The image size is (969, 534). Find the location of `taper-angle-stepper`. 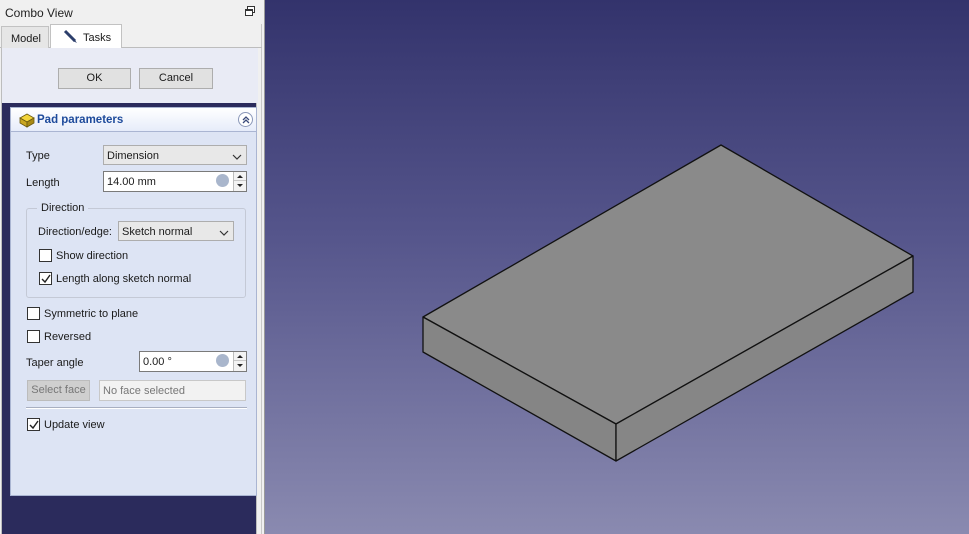

taper-angle-stepper is located at coordinates (239, 361).